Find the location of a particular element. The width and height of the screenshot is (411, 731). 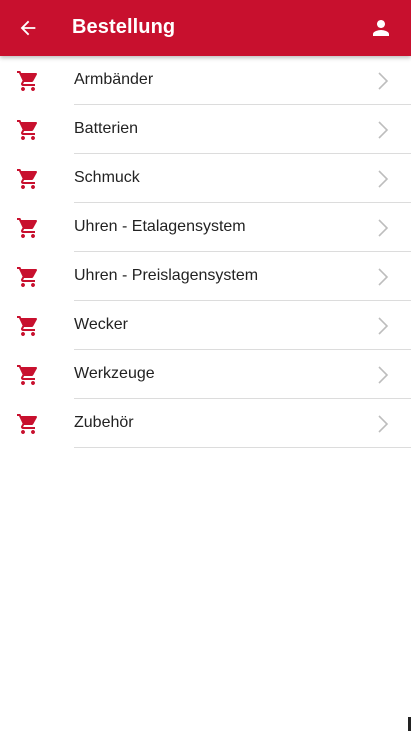

list-item-label: Zubehör is located at coordinates (104, 422).